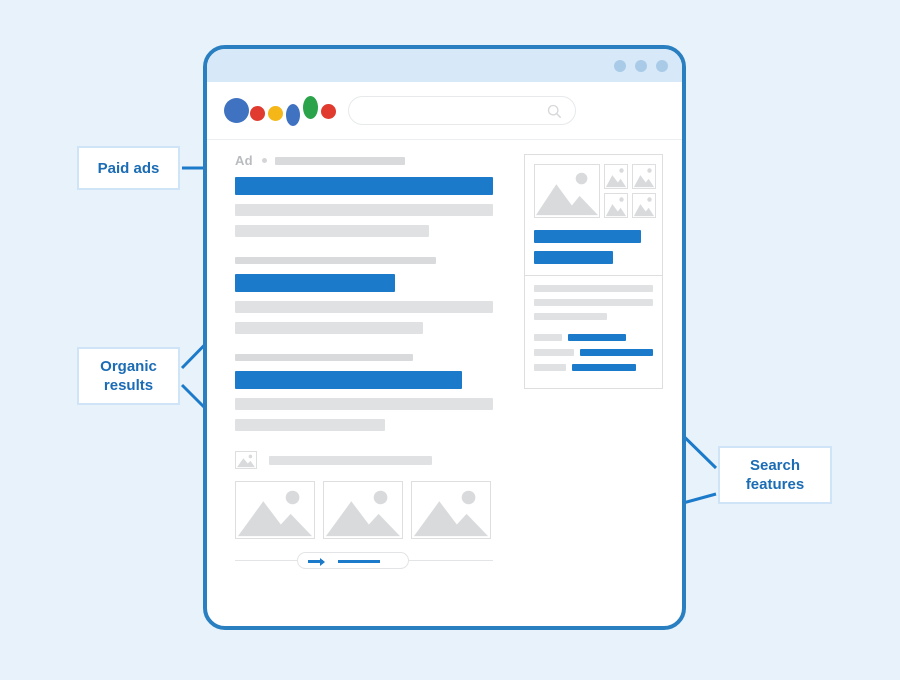 Image resolution: width=900 pixels, height=680 pixels. I want to click on carousel-progress-pill, so click(353, 560).